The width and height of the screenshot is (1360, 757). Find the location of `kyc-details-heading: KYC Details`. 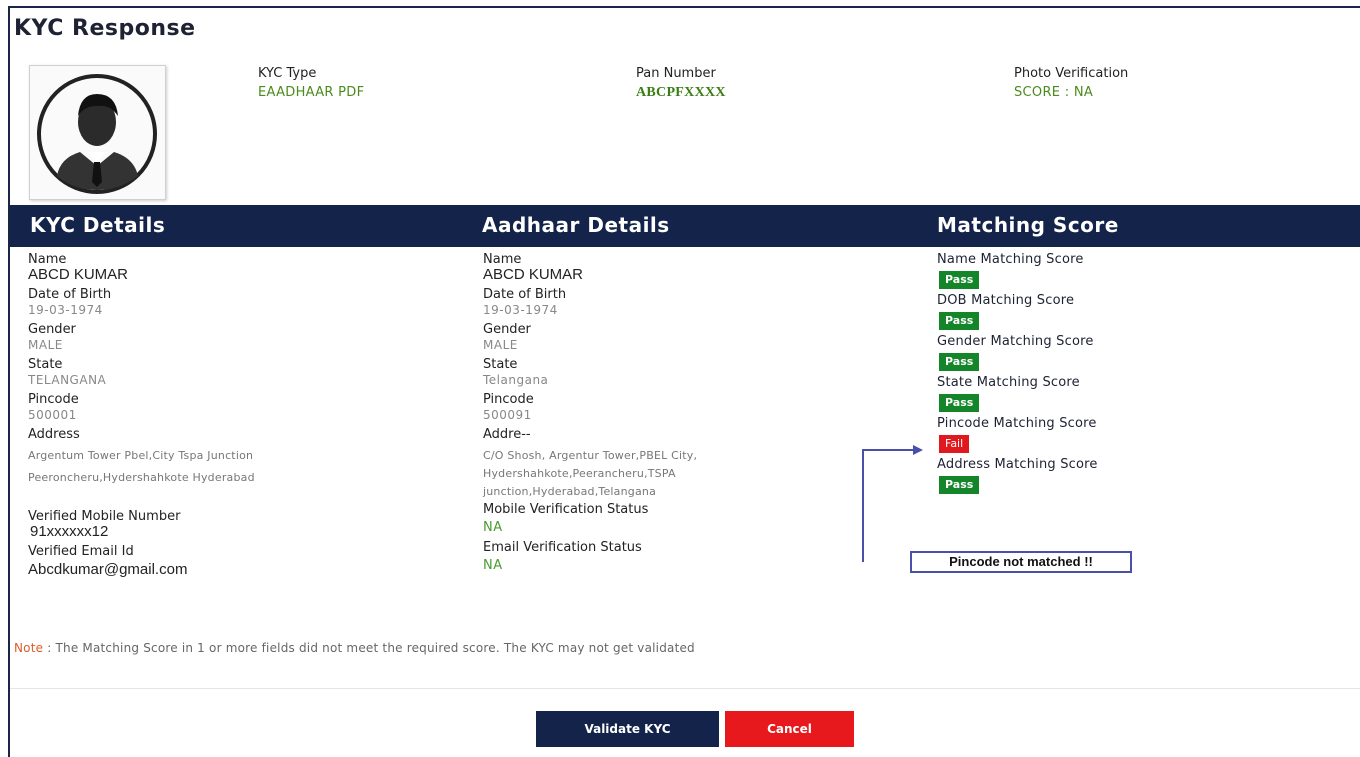

kyc-details-heading: KYC Details is located at coordinates (98, 225).